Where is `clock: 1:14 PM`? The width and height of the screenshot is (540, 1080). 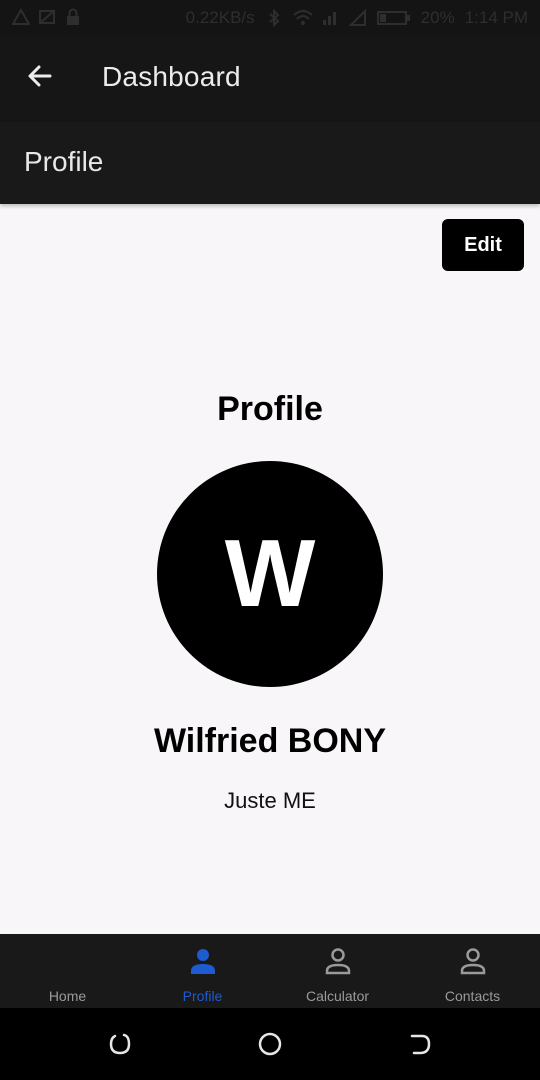
clock: 1:14 PM is located at coordinates (496, 17).